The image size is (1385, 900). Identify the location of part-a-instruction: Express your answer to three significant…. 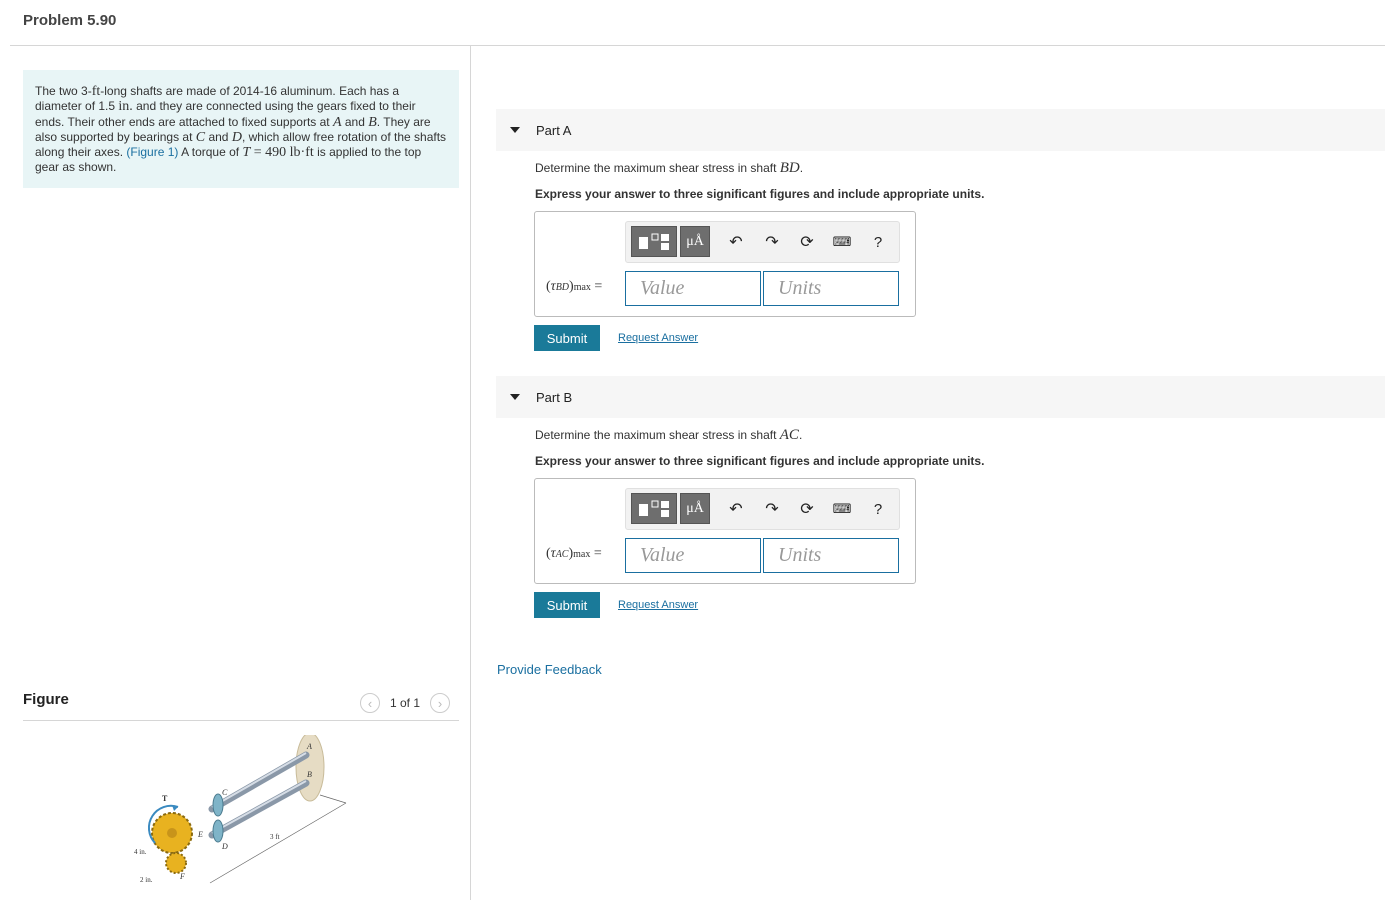
(760, 194).